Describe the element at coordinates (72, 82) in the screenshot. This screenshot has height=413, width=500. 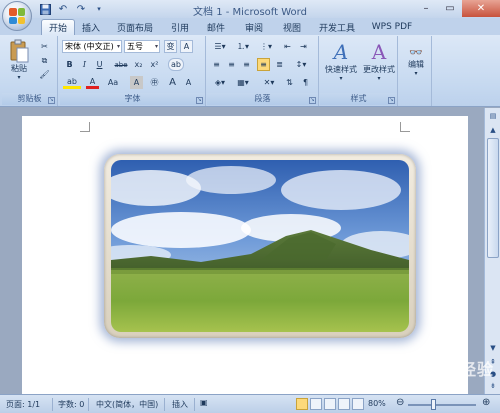
I see `highlight-color-icon: ab` at that location.